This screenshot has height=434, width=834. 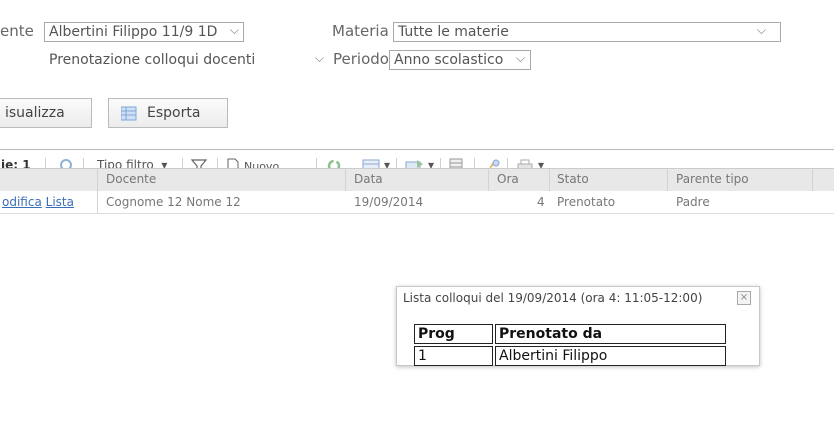 I want to click on studente-label: ente, so click(x=17, y=31).